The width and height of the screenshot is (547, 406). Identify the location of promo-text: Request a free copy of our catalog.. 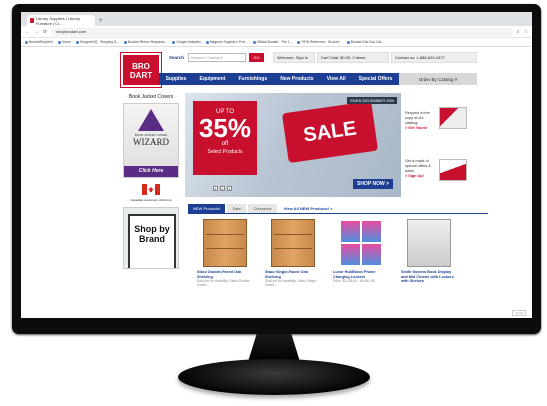
(417, 118).